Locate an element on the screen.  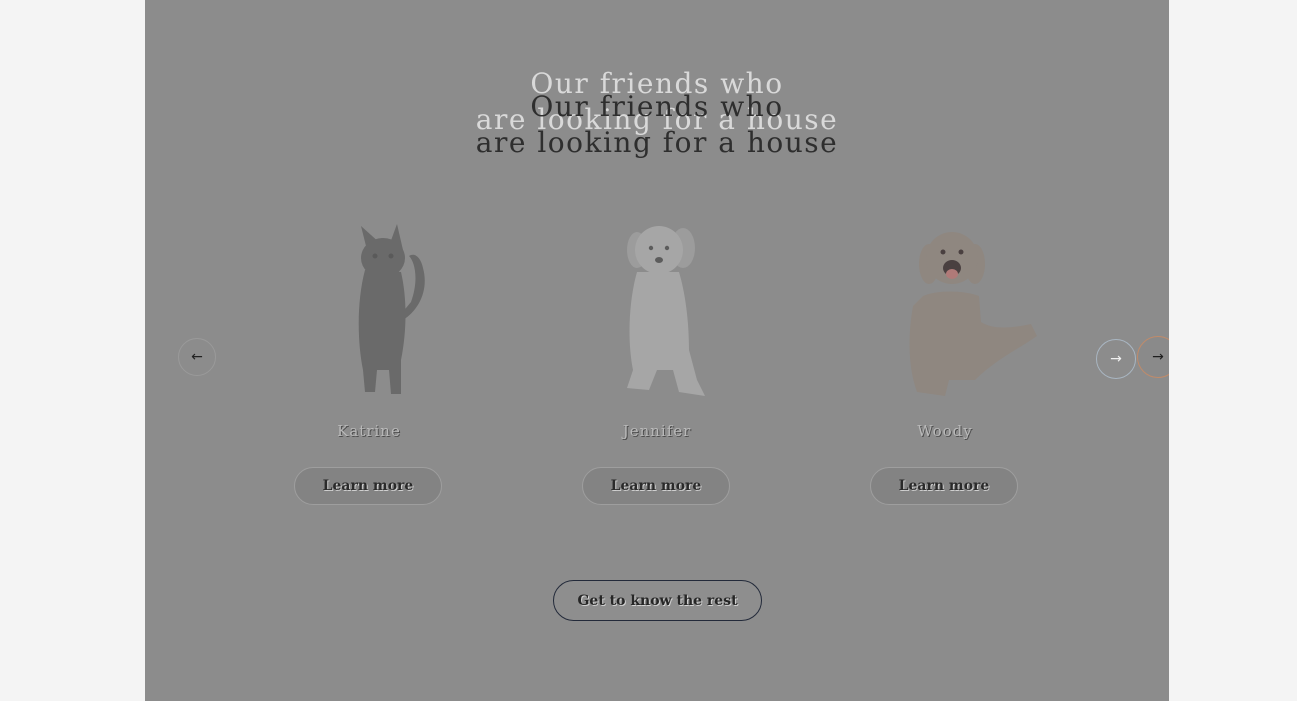
title-line-1: Our friends who is located at coordinates (657, 106).